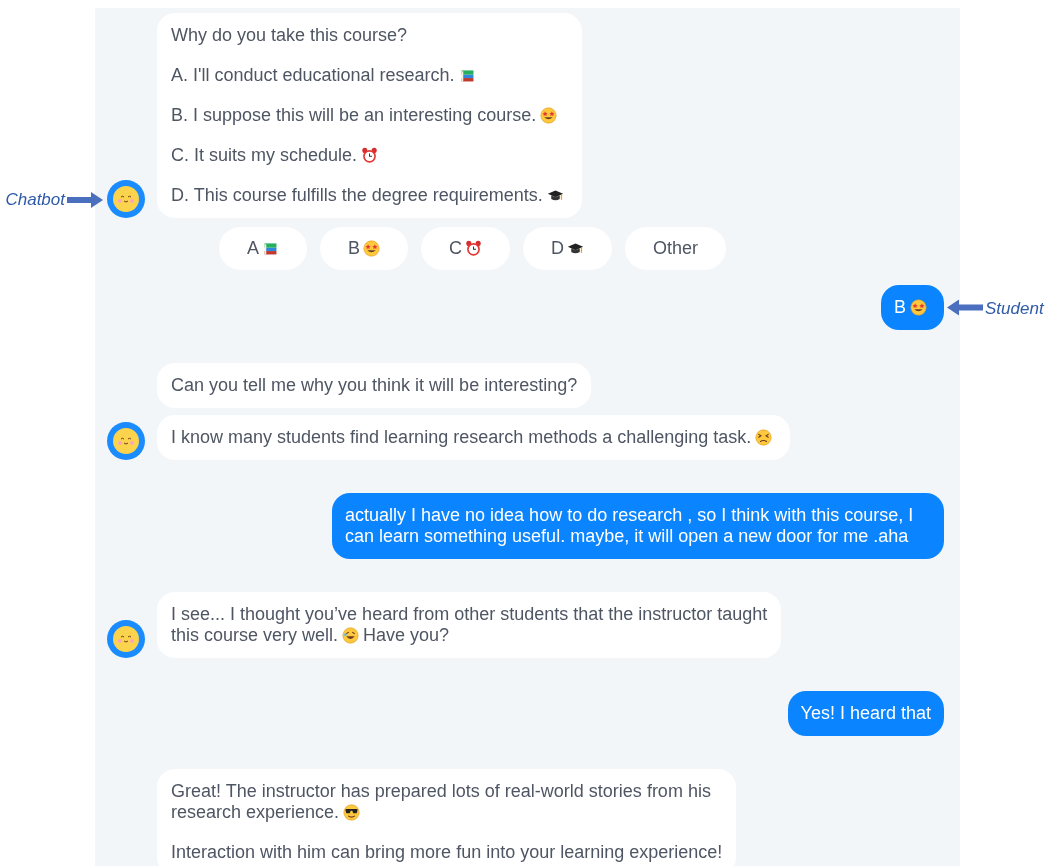 This screenshot has width=1055, height=866. What do you see at coordinates (352, 812) in the screenshot?
I see `sunglasses-face-icon` at bounding box center [352, 812].